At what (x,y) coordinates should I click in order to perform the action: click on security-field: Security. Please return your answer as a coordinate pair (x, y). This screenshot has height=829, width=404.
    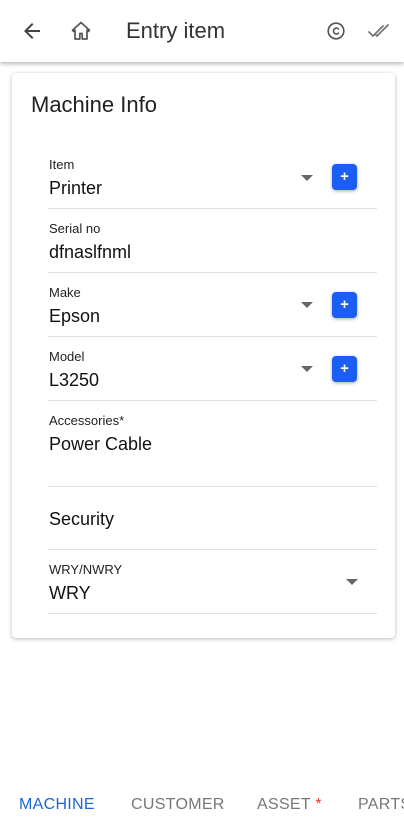
    Looking at the image, I should click on (212, 518).